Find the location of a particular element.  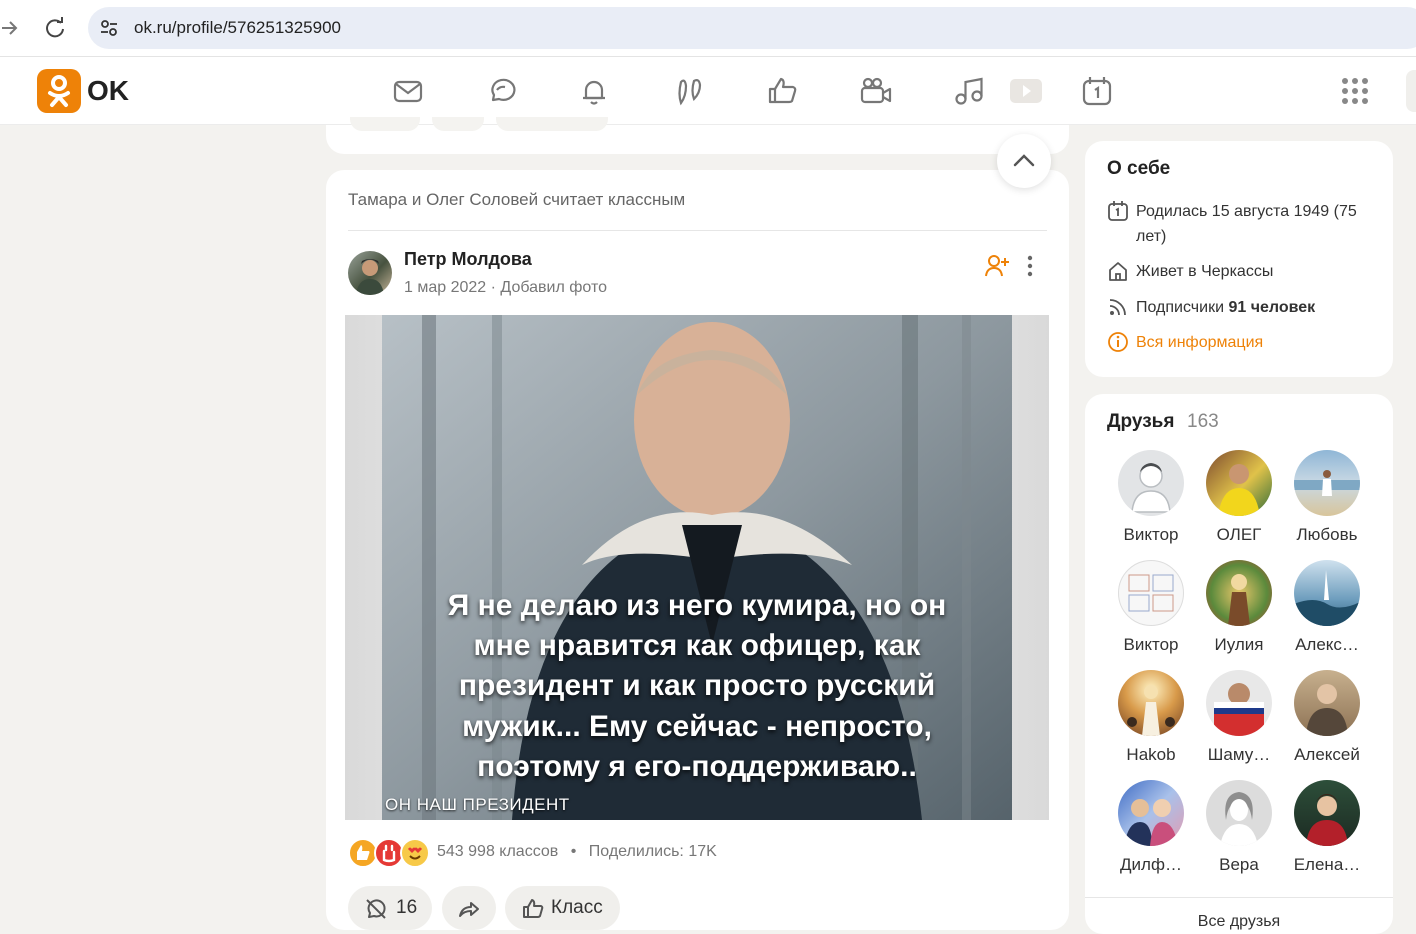

birthday-row: Родилась 15 августа 1949 (75 лет) is located at coordinates (1242, 224).